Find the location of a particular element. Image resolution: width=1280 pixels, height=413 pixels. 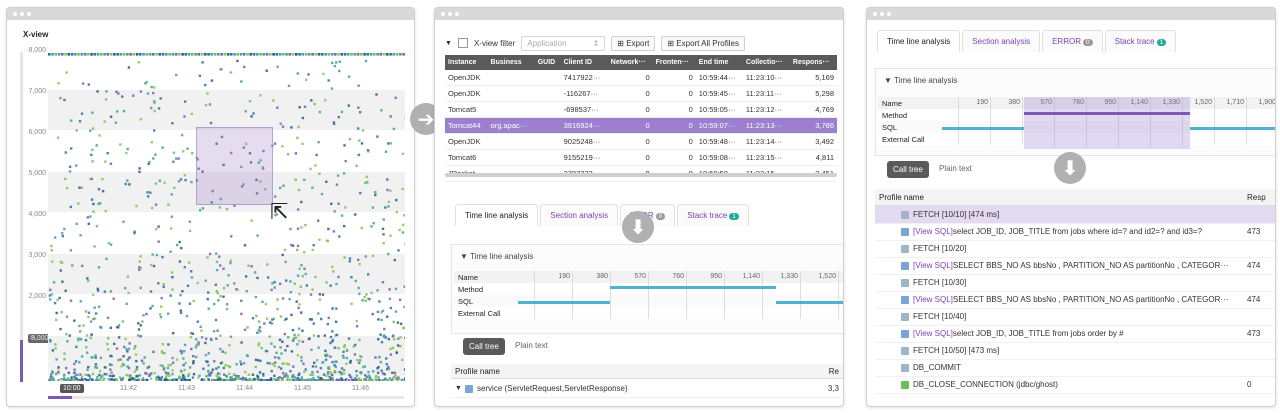

profile-row-value: 473 is located at coordinates (1254, 333).